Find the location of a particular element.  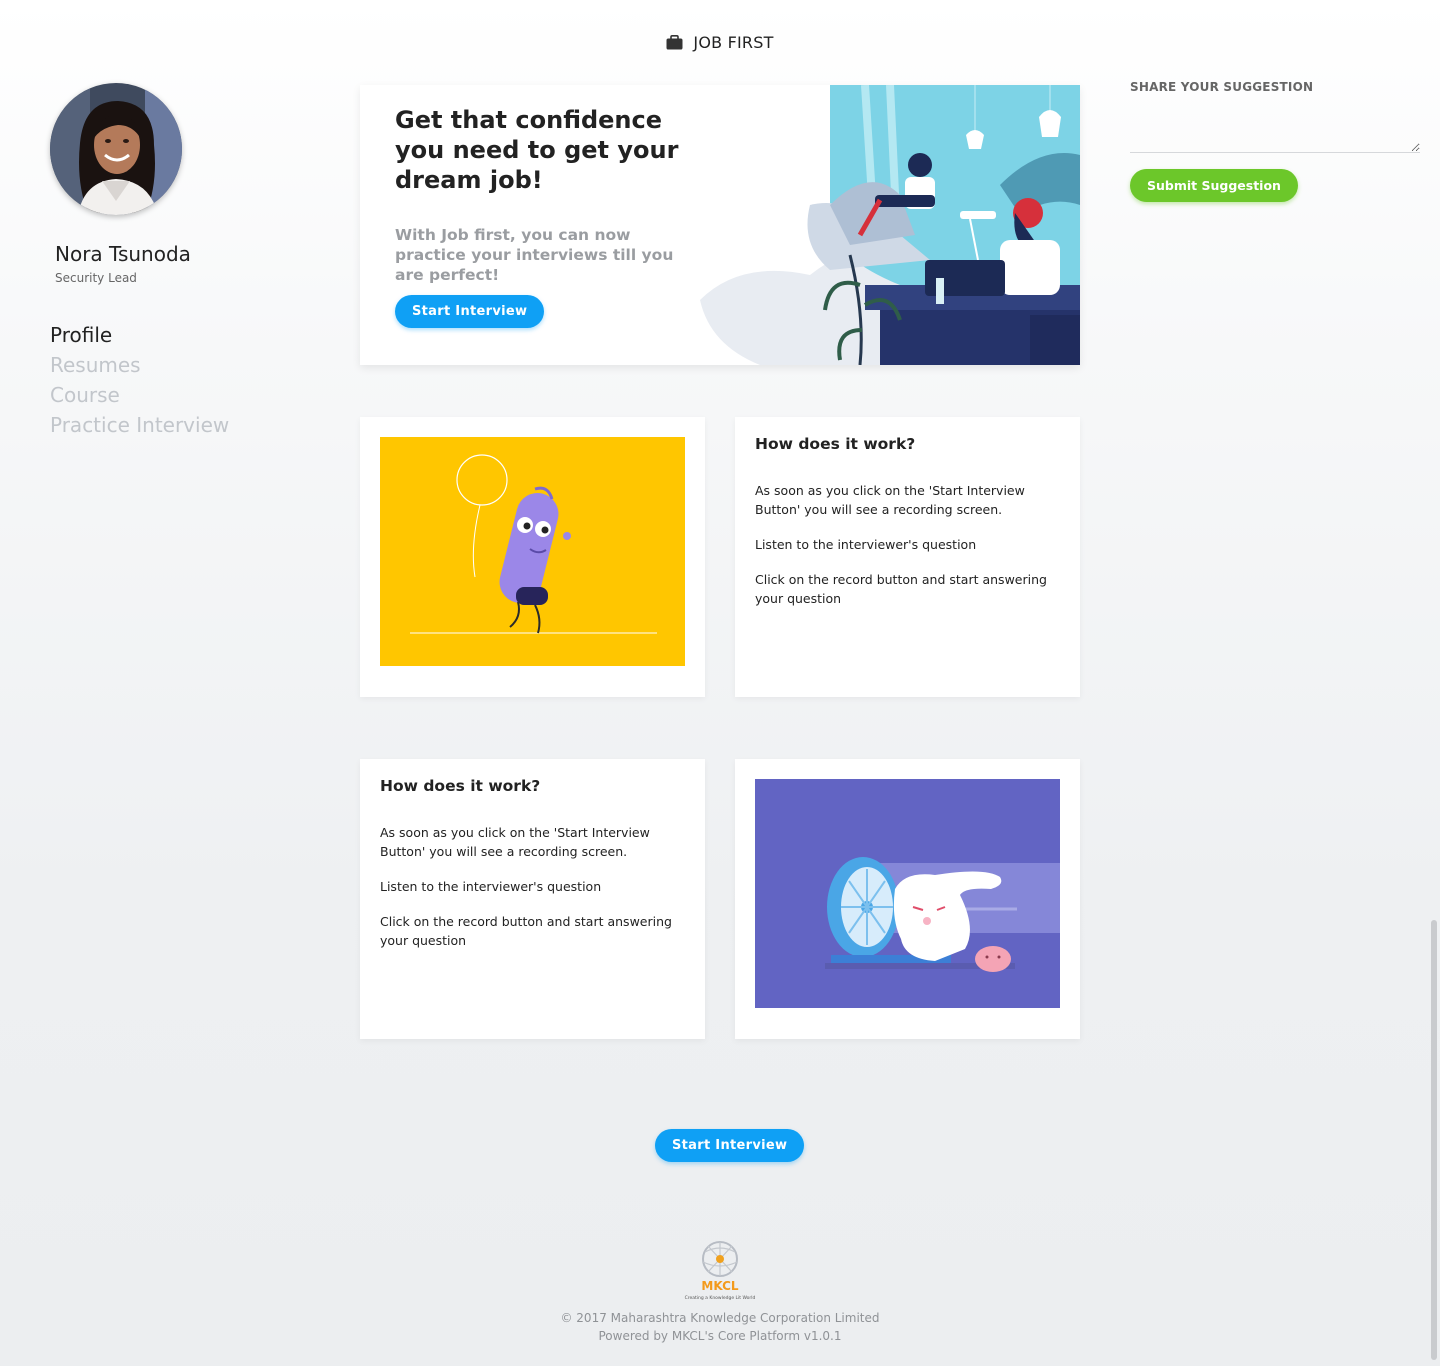

svg-text: Creating a Knowledge Lit World is located at coordinates (720, 1298).